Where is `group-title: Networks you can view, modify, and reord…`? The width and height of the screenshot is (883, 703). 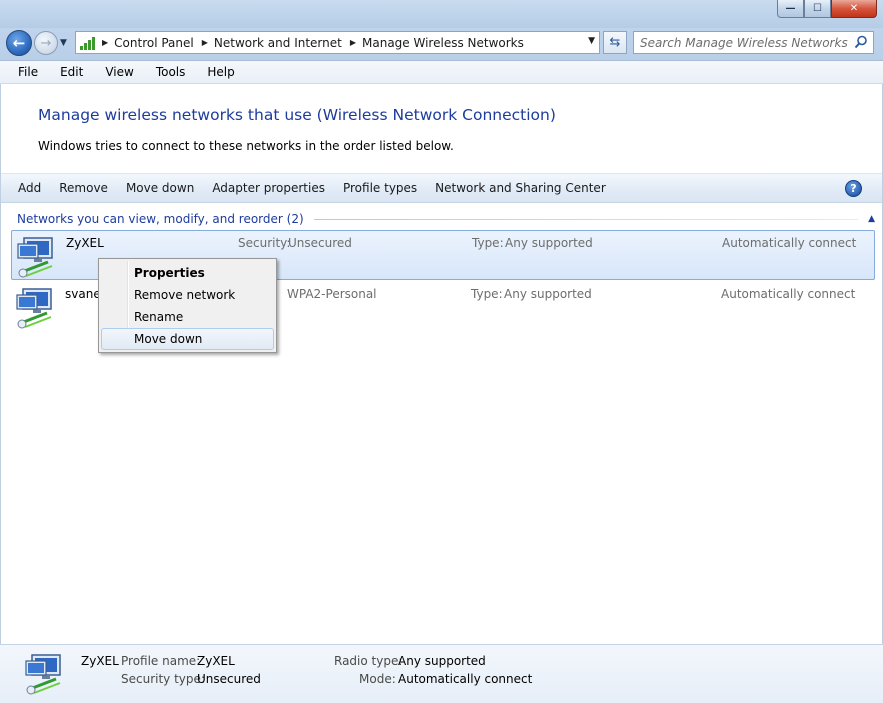 group-title: Networks you can view, modify, and reord… is located at coordinates (160, 219).